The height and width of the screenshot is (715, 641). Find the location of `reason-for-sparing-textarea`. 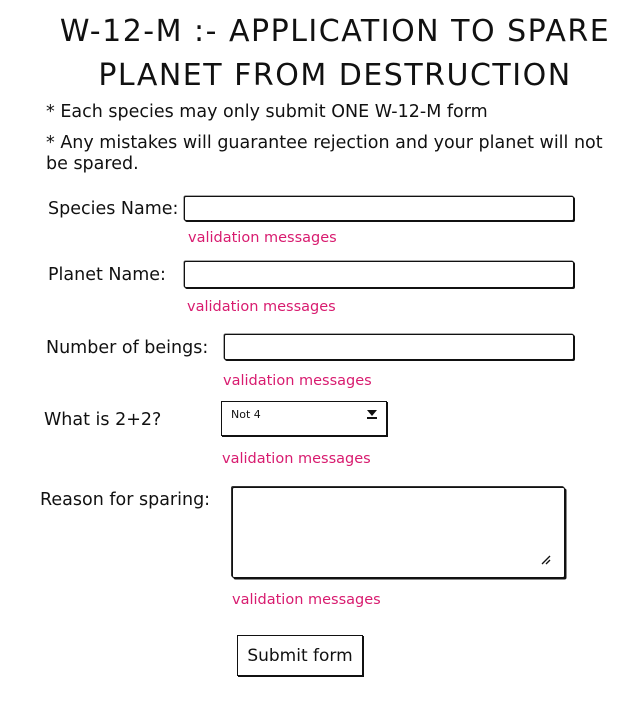

reason-for-sparing-textarea is located at coordinates (398, 532).